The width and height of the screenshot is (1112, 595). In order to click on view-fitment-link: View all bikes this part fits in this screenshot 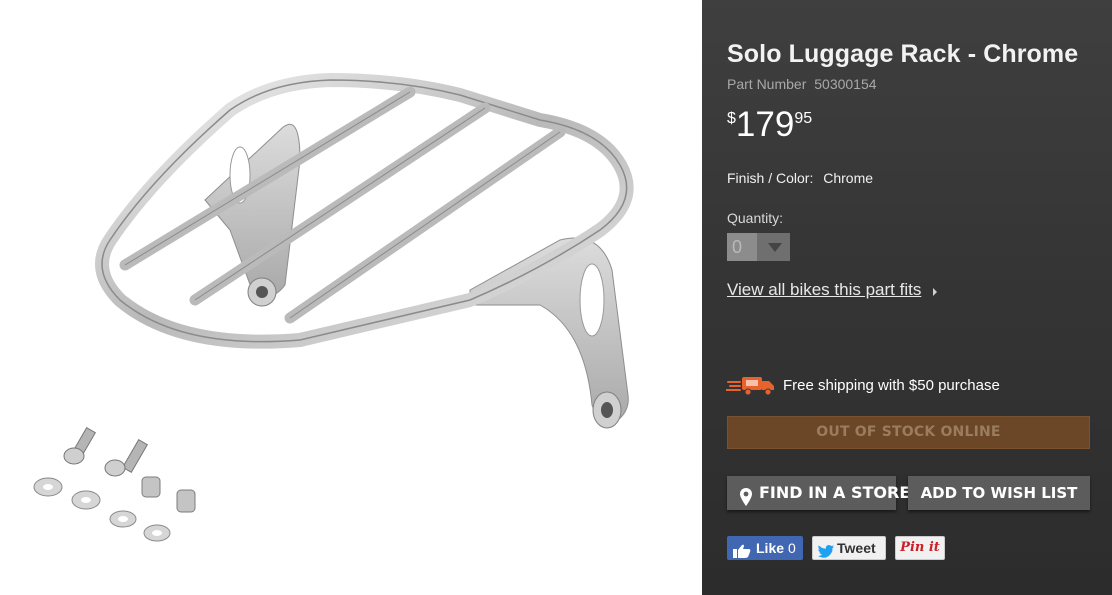, I will do `click(824, 290)`.